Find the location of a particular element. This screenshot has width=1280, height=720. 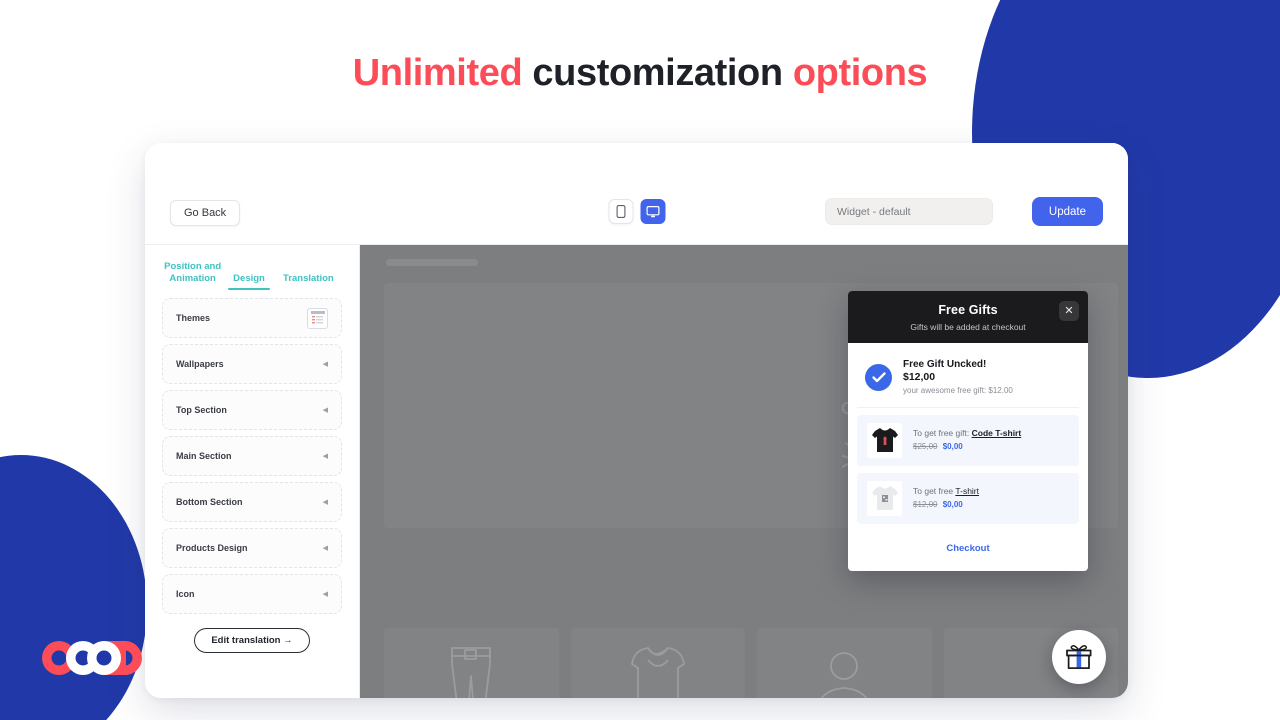

gift-item-line: To get free gift: Code T-shirt is located at coordinates (967, 433).